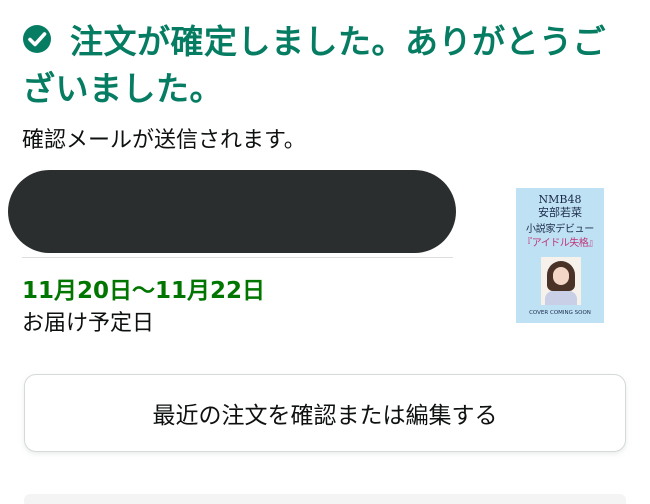 This screenshot has height=504, width=650. What do you see at coordinates (560, 313) in the screenshot?
I see `cover-coming-soon: COVER COMING SOON` at bounding box center [560, 313].